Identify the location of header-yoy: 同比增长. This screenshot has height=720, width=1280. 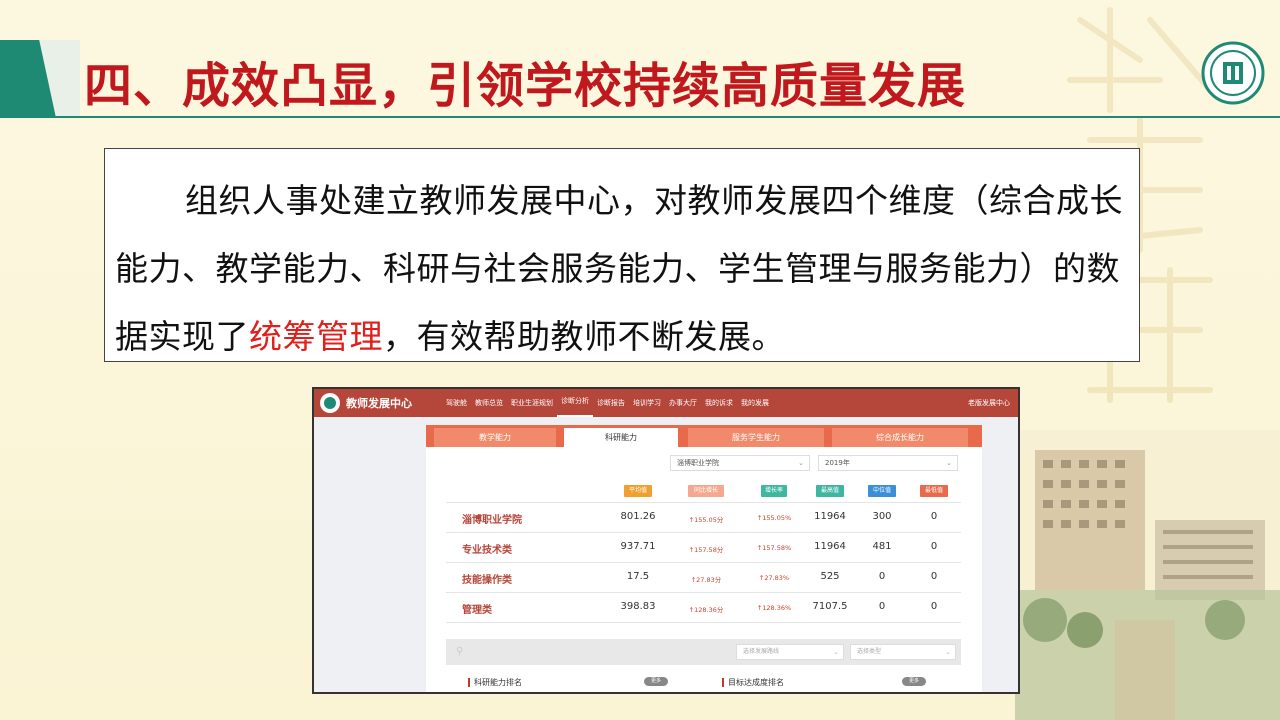
(706, 491).